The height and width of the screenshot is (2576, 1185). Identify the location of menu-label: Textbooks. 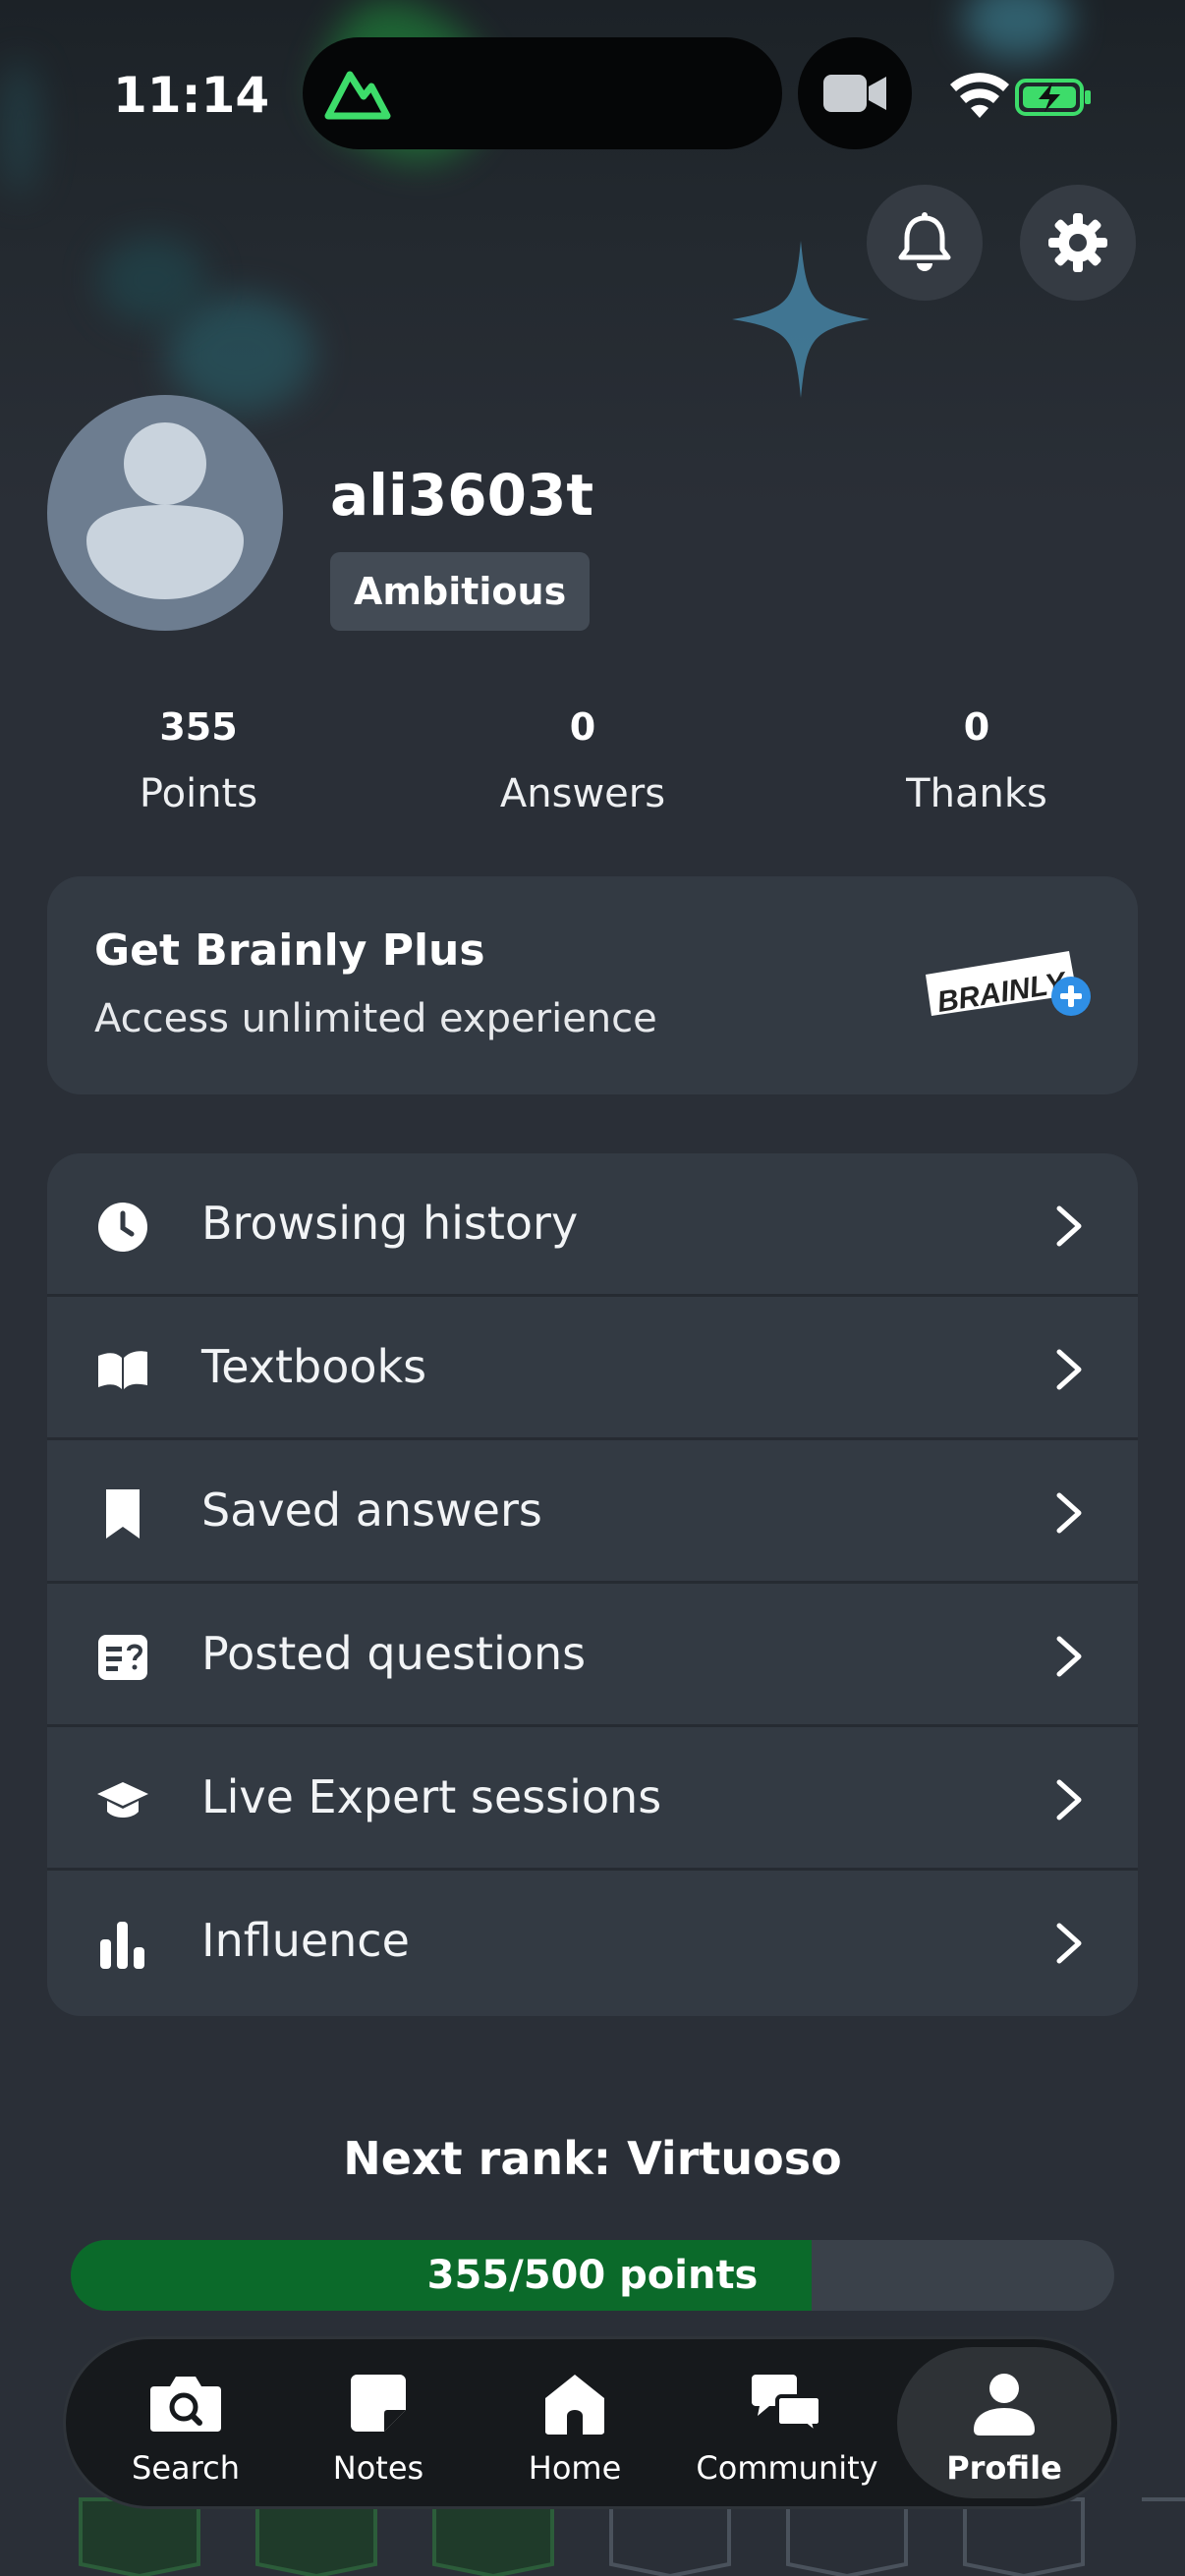
(314, 1366).